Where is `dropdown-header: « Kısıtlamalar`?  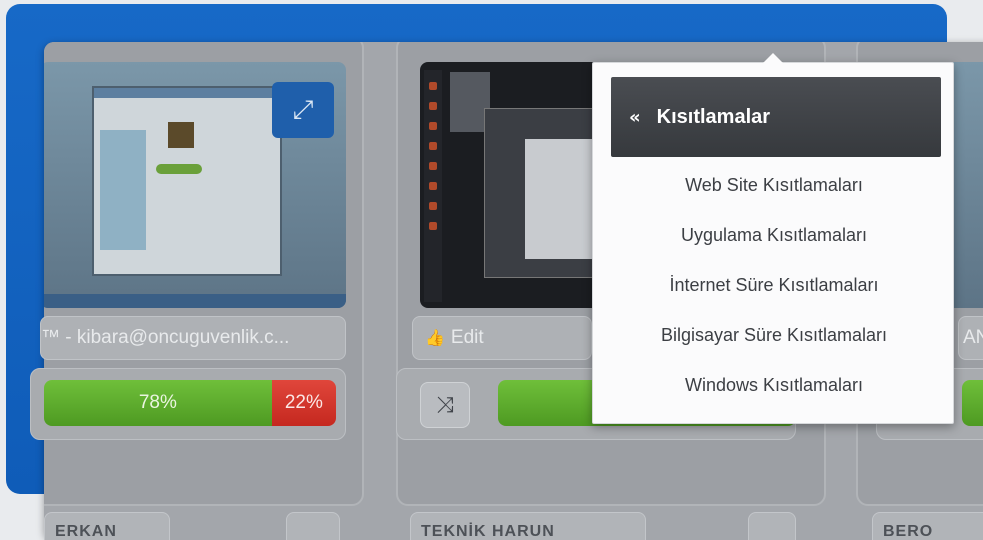 dropdown-header: « Kısıtlamalar is located at coordinates (776, 117).